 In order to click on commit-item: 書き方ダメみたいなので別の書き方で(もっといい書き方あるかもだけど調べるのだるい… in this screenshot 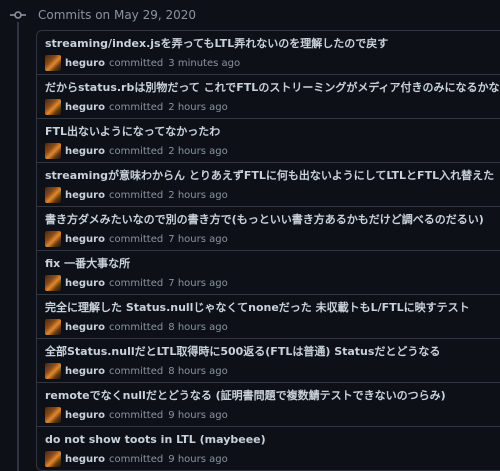, I will do `click(268, 228)`.